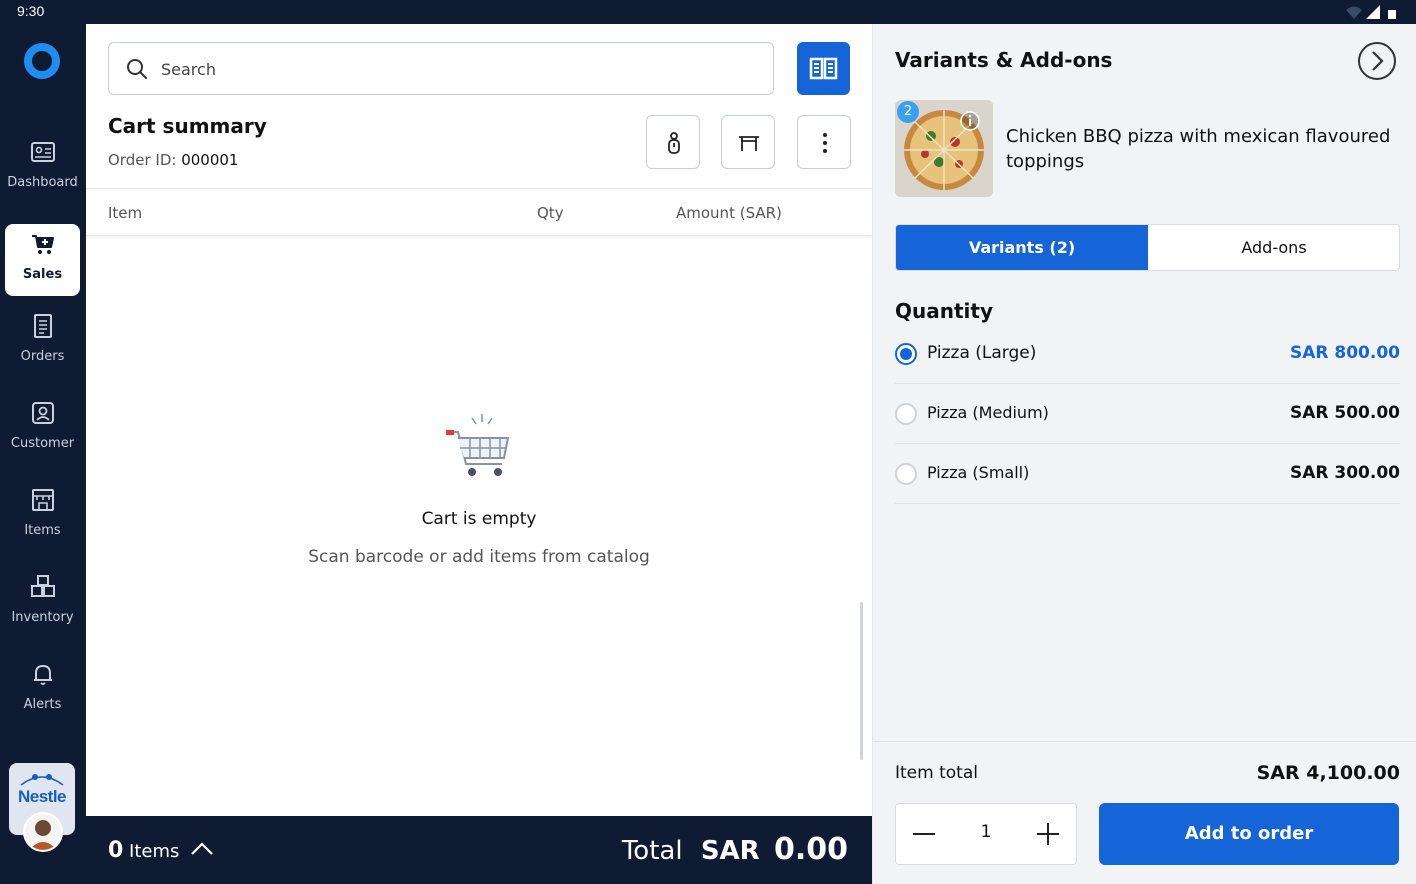  Describe the element at coordinates (142, 160) in the screenshot. I see `order-id-label: Order ID:` at that location.